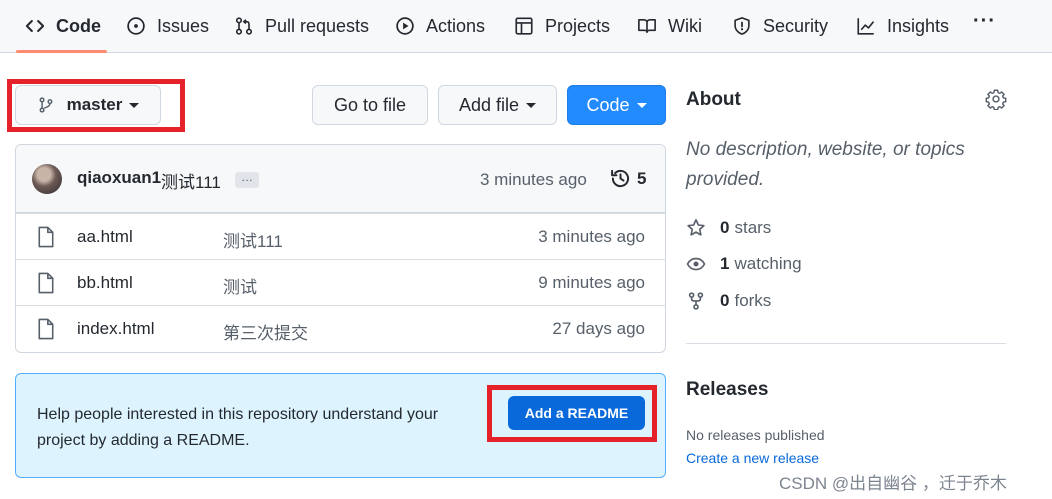 The image size is (1052, 499). I want to click on watching-label: watching, so click(768, 263).